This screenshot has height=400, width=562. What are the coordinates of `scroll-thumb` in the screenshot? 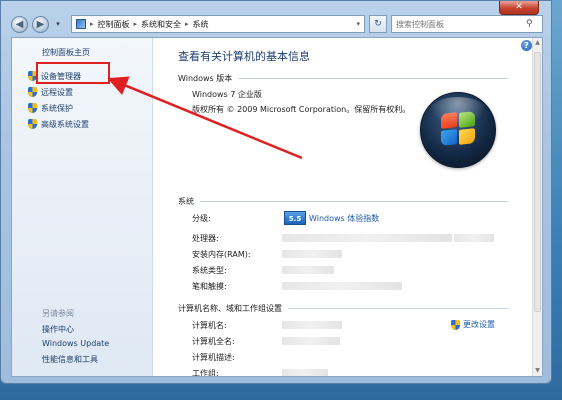 It's located at (537, 182).